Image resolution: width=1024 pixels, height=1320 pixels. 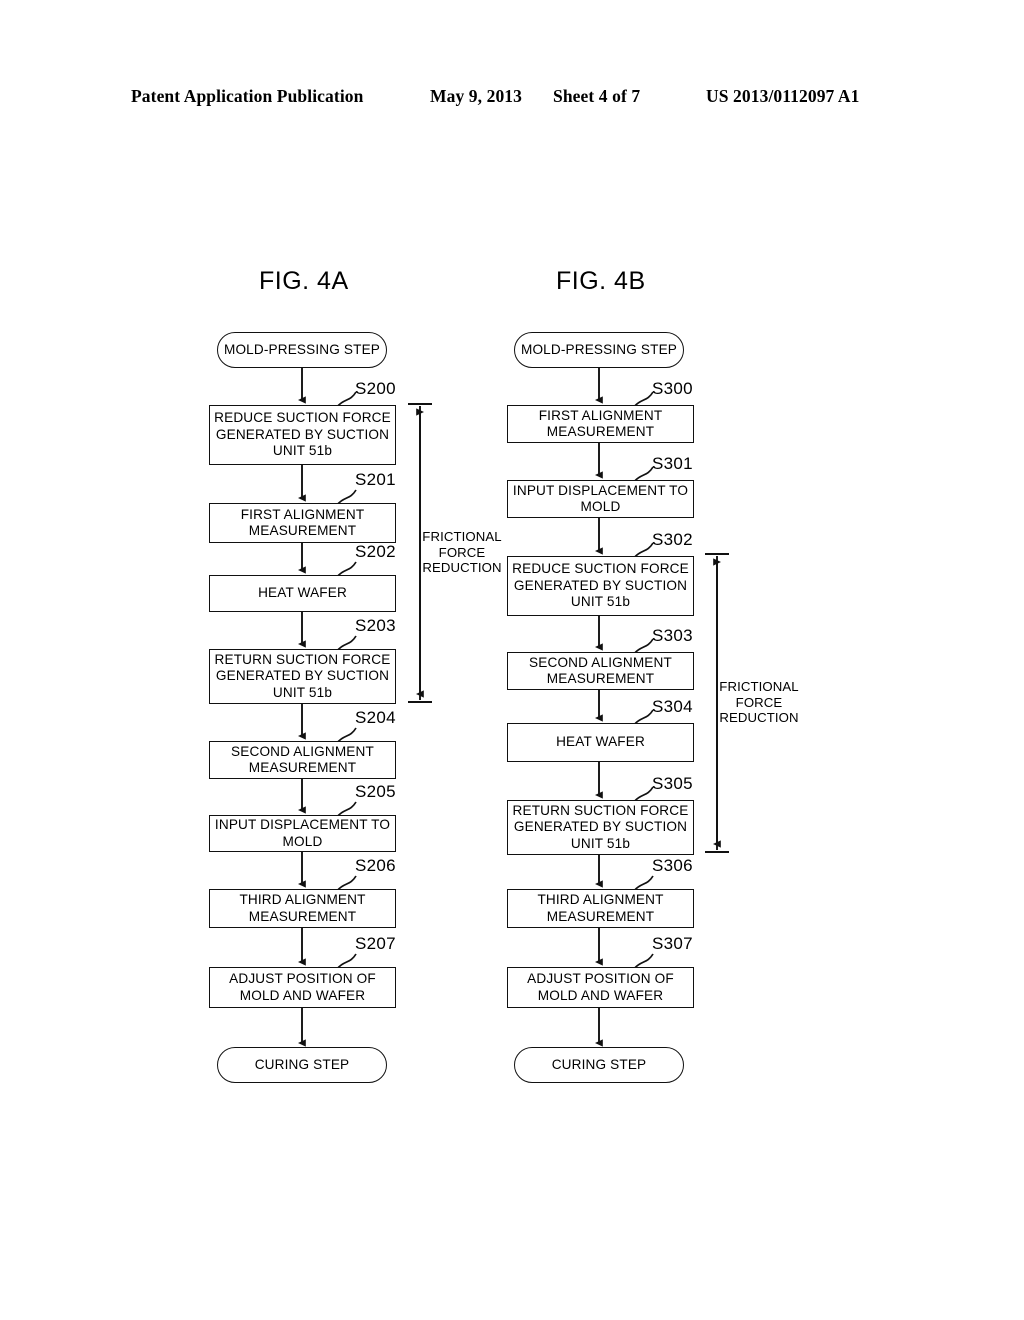 I want to click on fig4b-terminal-end: CURING STEP, so click(x=599, y=1065).